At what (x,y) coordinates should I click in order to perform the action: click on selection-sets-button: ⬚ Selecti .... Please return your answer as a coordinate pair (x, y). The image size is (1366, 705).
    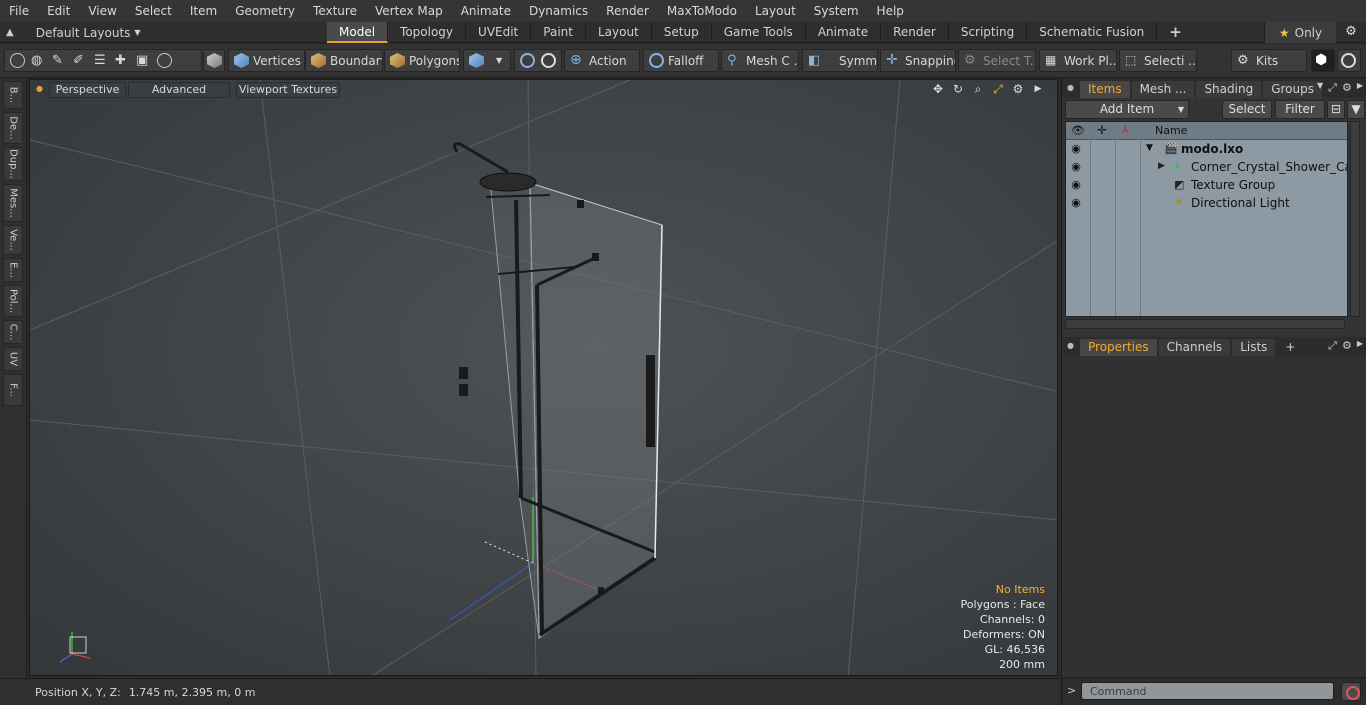
    Looking at the image, I should click on (1158, 60).